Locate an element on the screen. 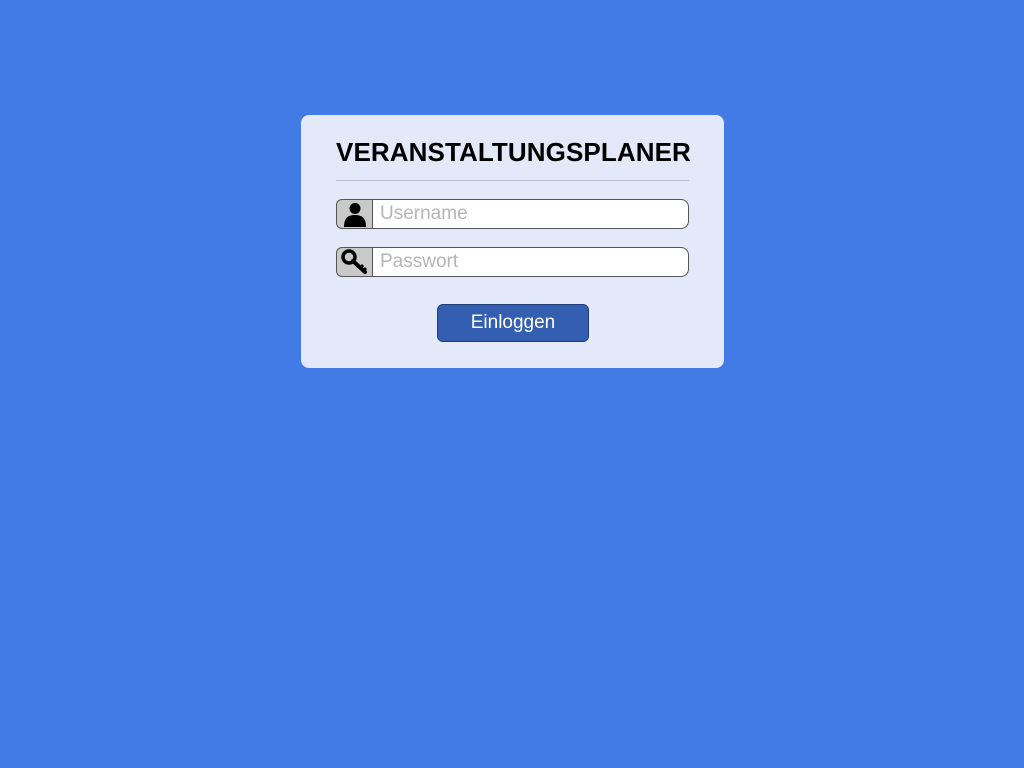 The width and height of the screenshot is (1024, 768). password-row is located at coordinates (512, 262).